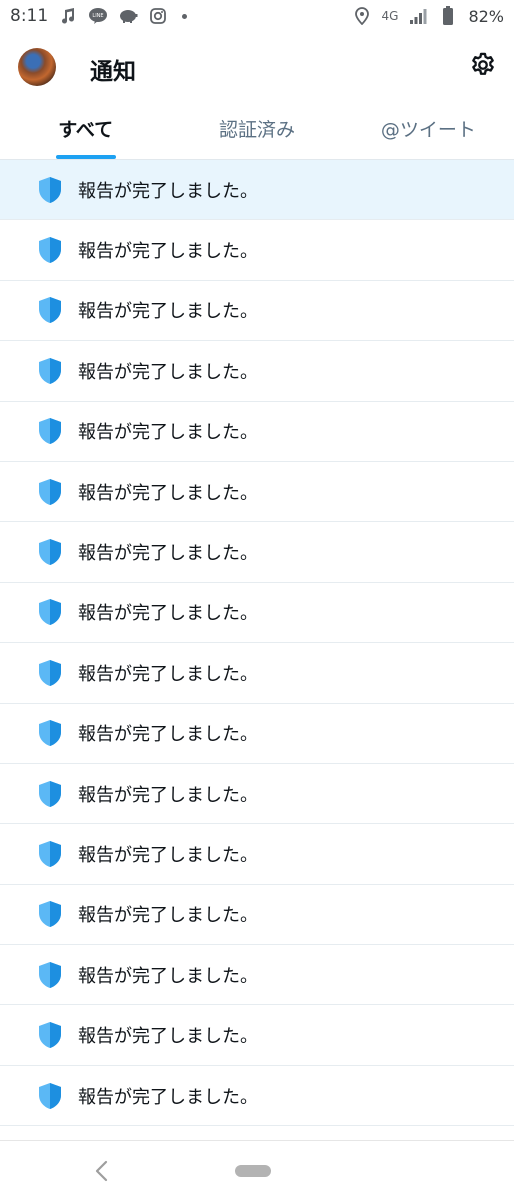 Image resolution: width=514 pixels, height=1200 pixels. I want to click on network-type: 4G, so click(390, 16).